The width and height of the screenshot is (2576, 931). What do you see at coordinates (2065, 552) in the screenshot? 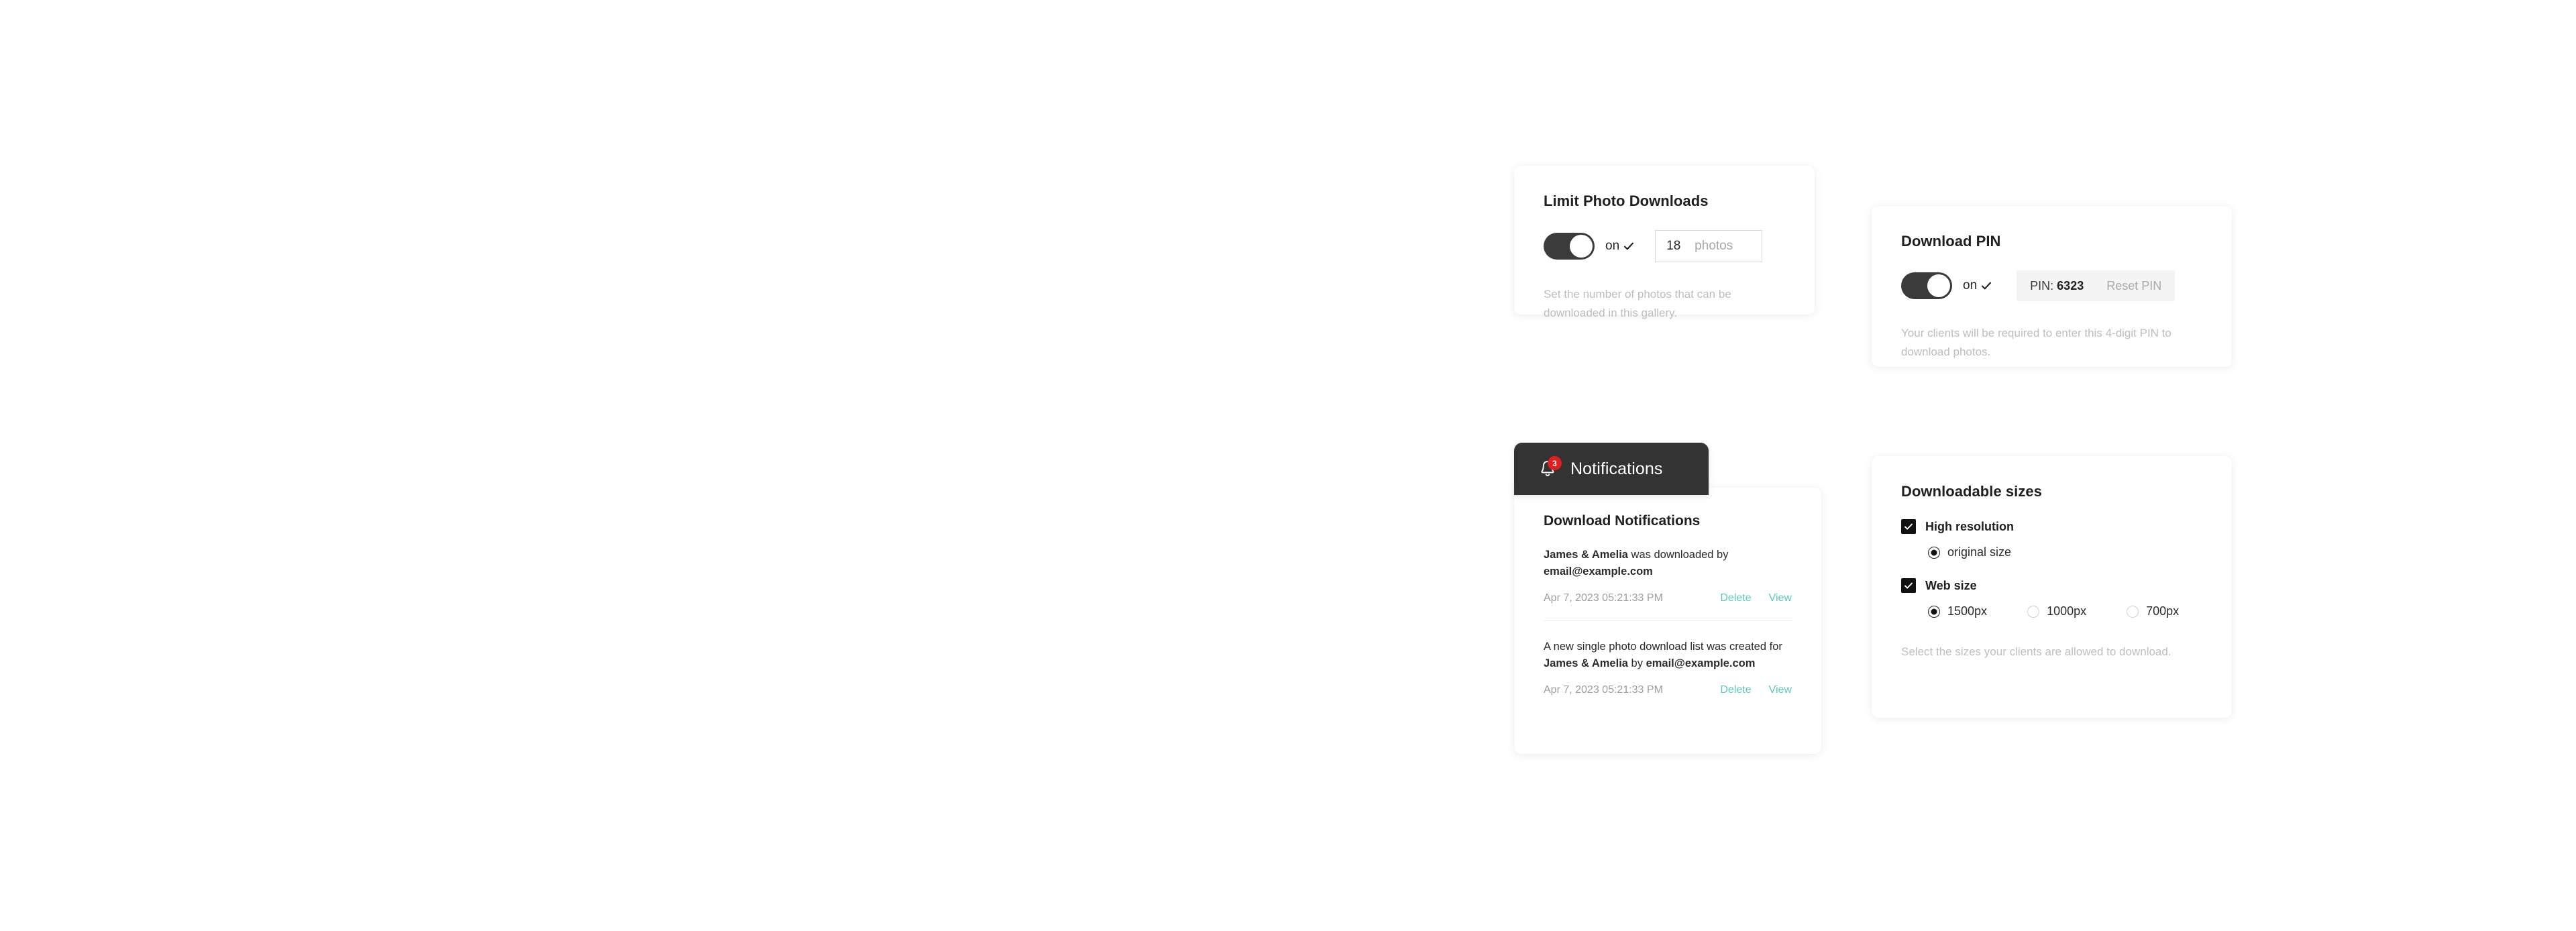
I see `high-resolution-options: original size` at bounding box center [2065, 552].